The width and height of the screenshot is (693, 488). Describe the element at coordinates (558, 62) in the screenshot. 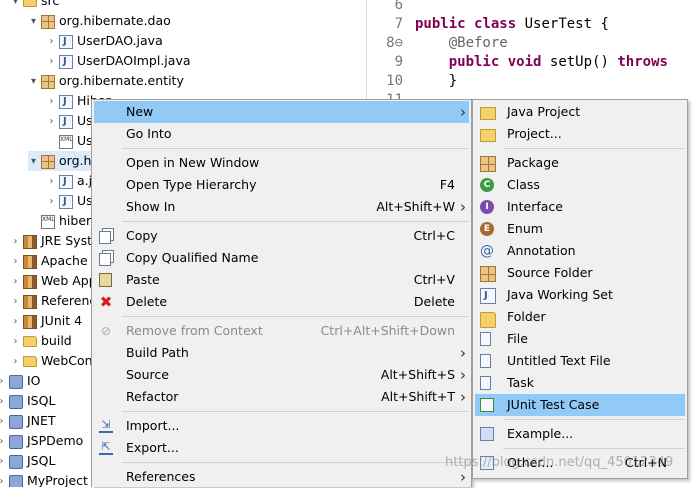

I see `code-line: public void setUp() throws` at that location.